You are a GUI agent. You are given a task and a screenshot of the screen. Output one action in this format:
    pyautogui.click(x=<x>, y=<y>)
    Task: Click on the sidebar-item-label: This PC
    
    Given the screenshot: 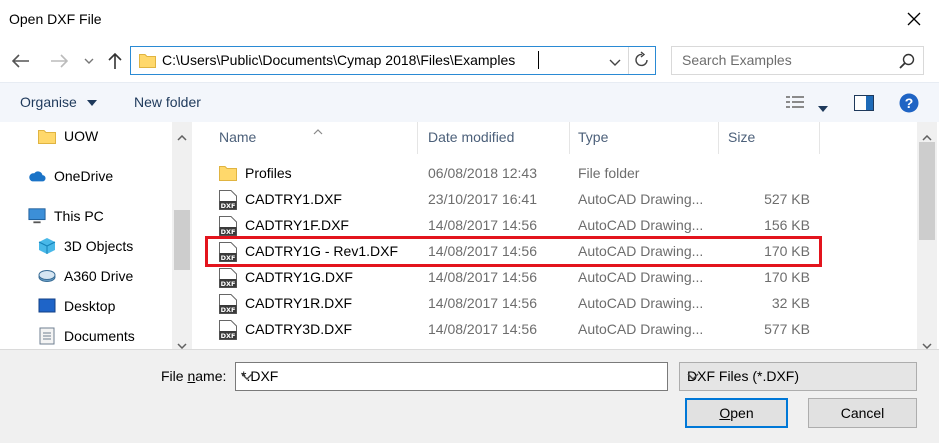 What is the action you would take?
    pyautogui.click(x=79, y=216)
    